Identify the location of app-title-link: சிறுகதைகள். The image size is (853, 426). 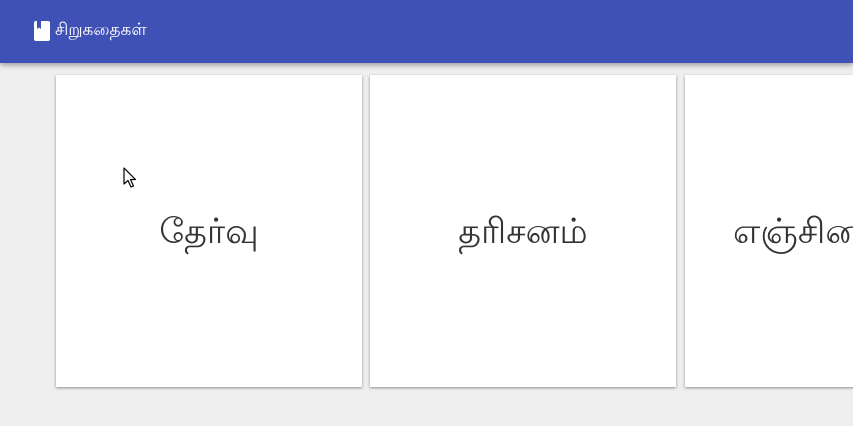
(90, 31).